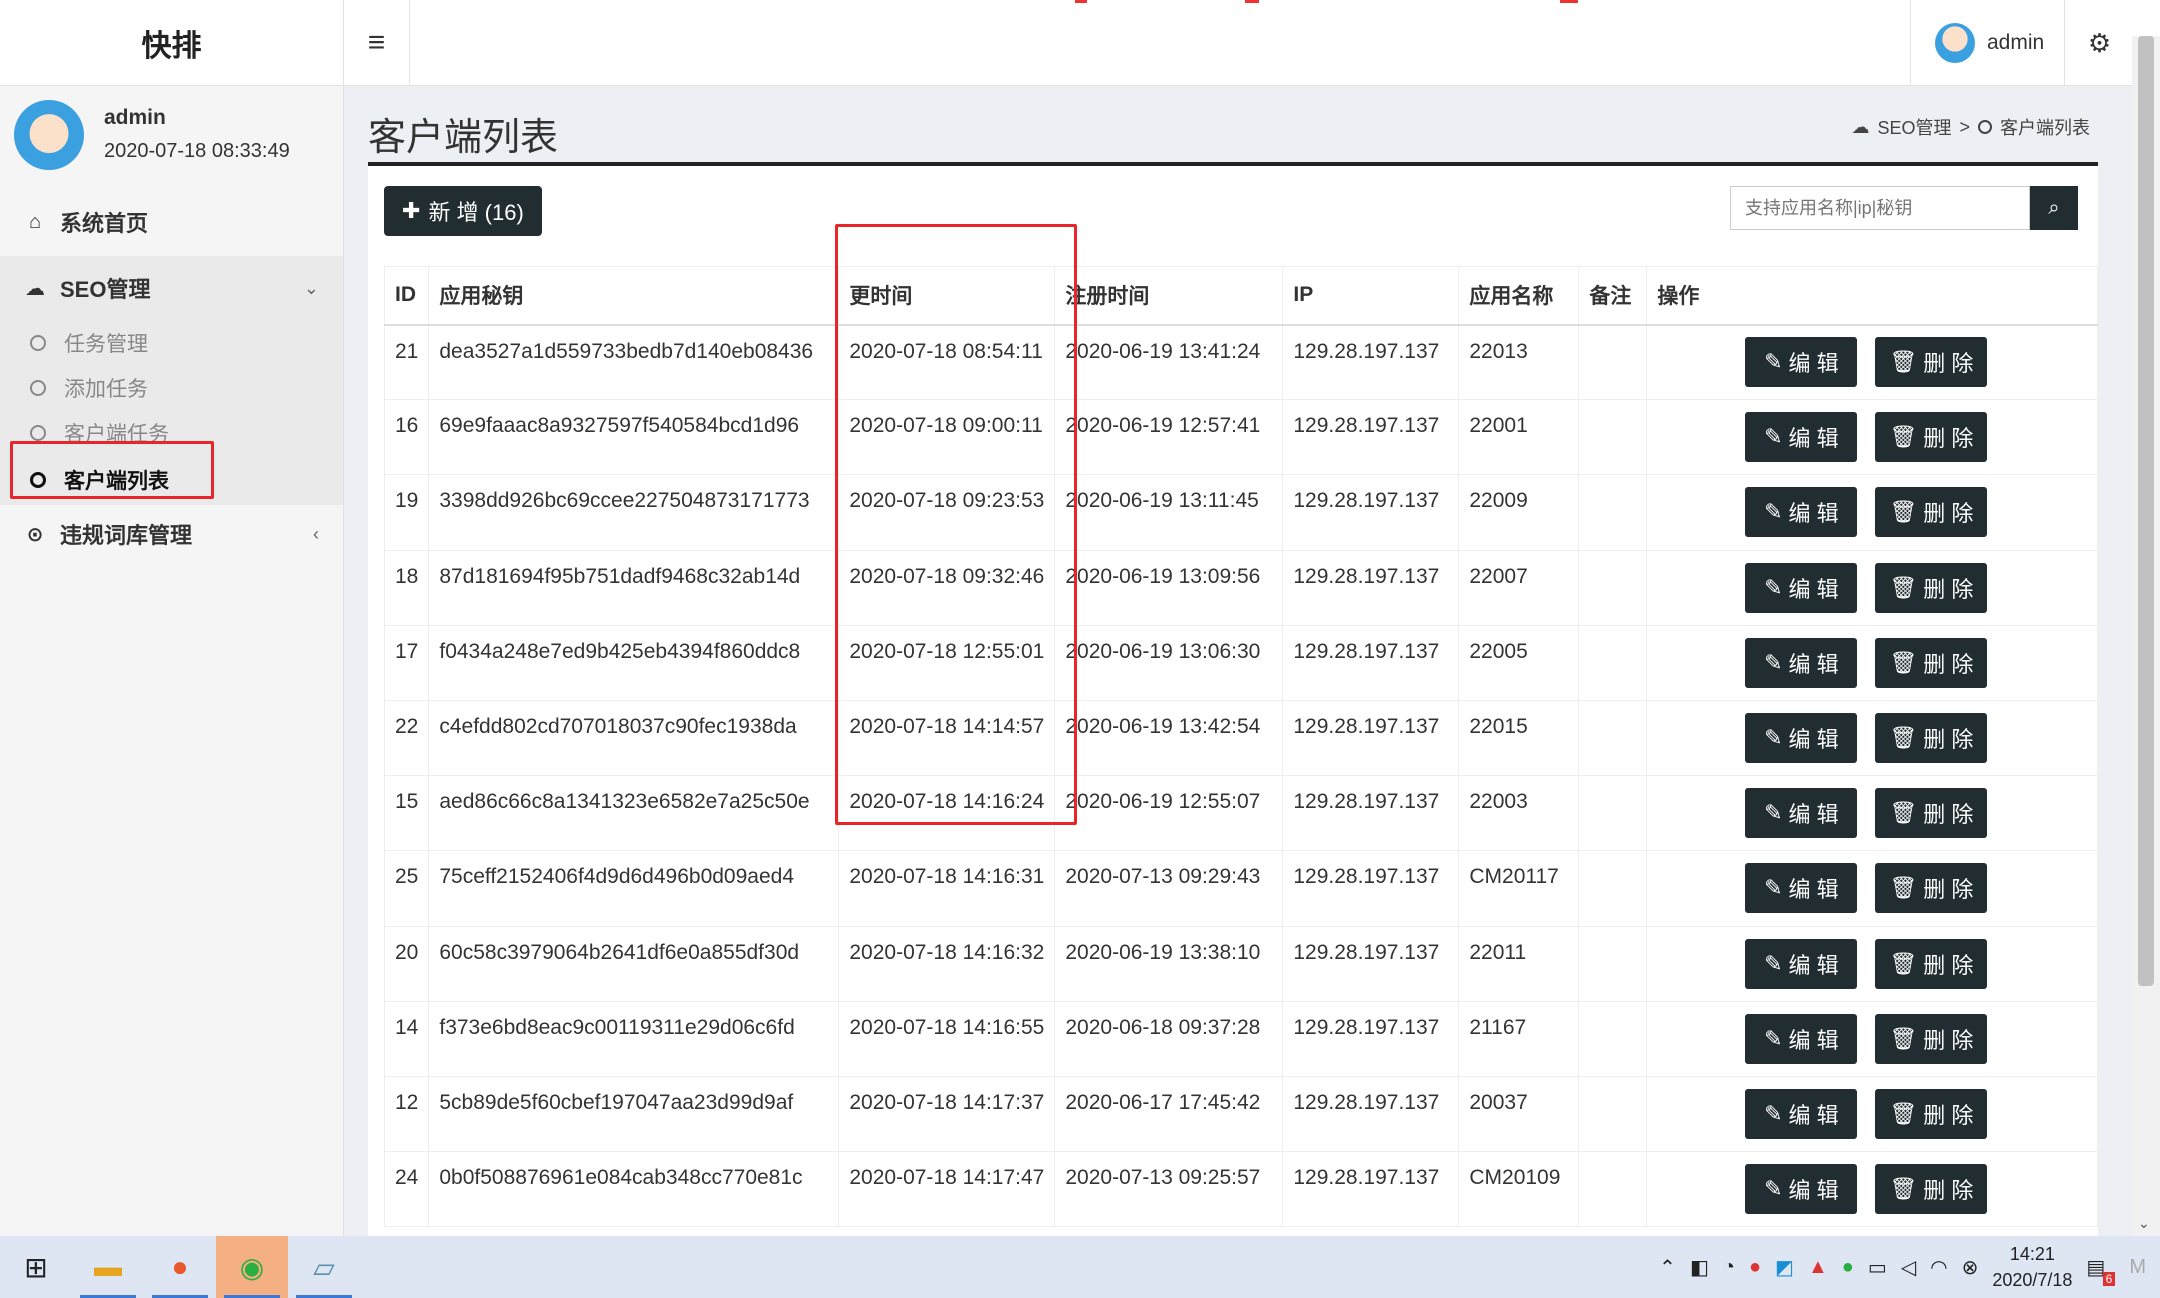  I want to click on chevron-up-icon: ⌃, so click(1667, 1267).